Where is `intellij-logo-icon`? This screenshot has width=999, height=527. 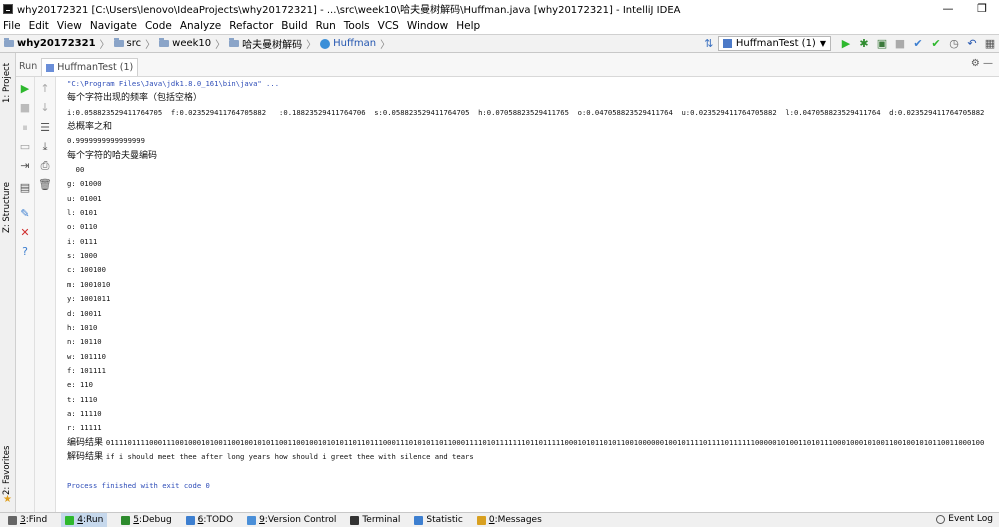 intellij-logo-icon is located at coordinates (8, 8).